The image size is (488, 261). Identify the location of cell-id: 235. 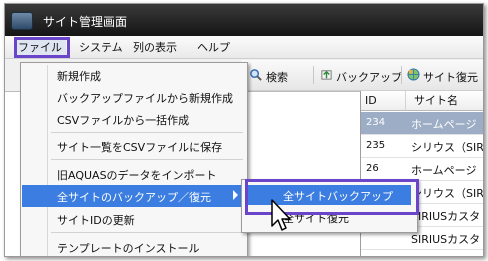
(376, 145).